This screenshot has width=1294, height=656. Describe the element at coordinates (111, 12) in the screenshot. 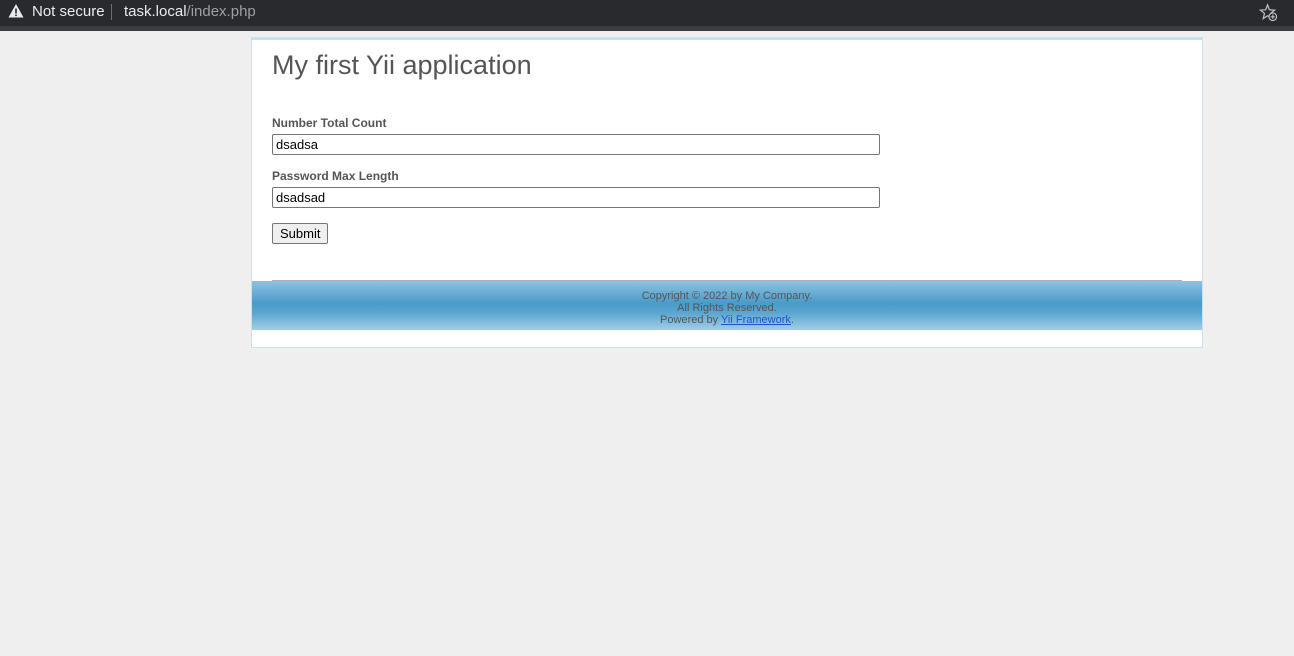

I see `address-divider` at that location.